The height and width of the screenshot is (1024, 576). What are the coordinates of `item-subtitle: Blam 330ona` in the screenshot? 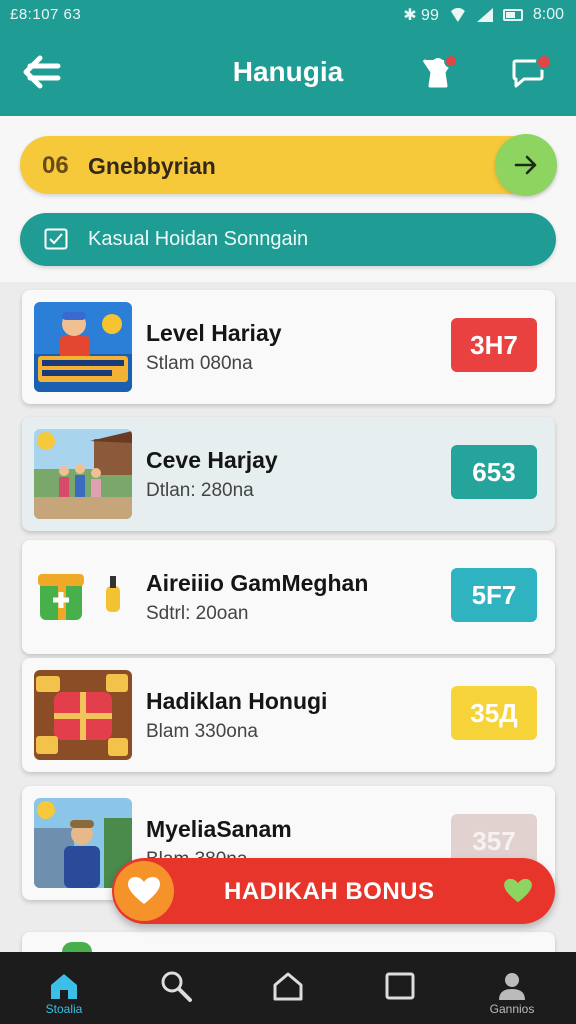 It's located at (202, 731).